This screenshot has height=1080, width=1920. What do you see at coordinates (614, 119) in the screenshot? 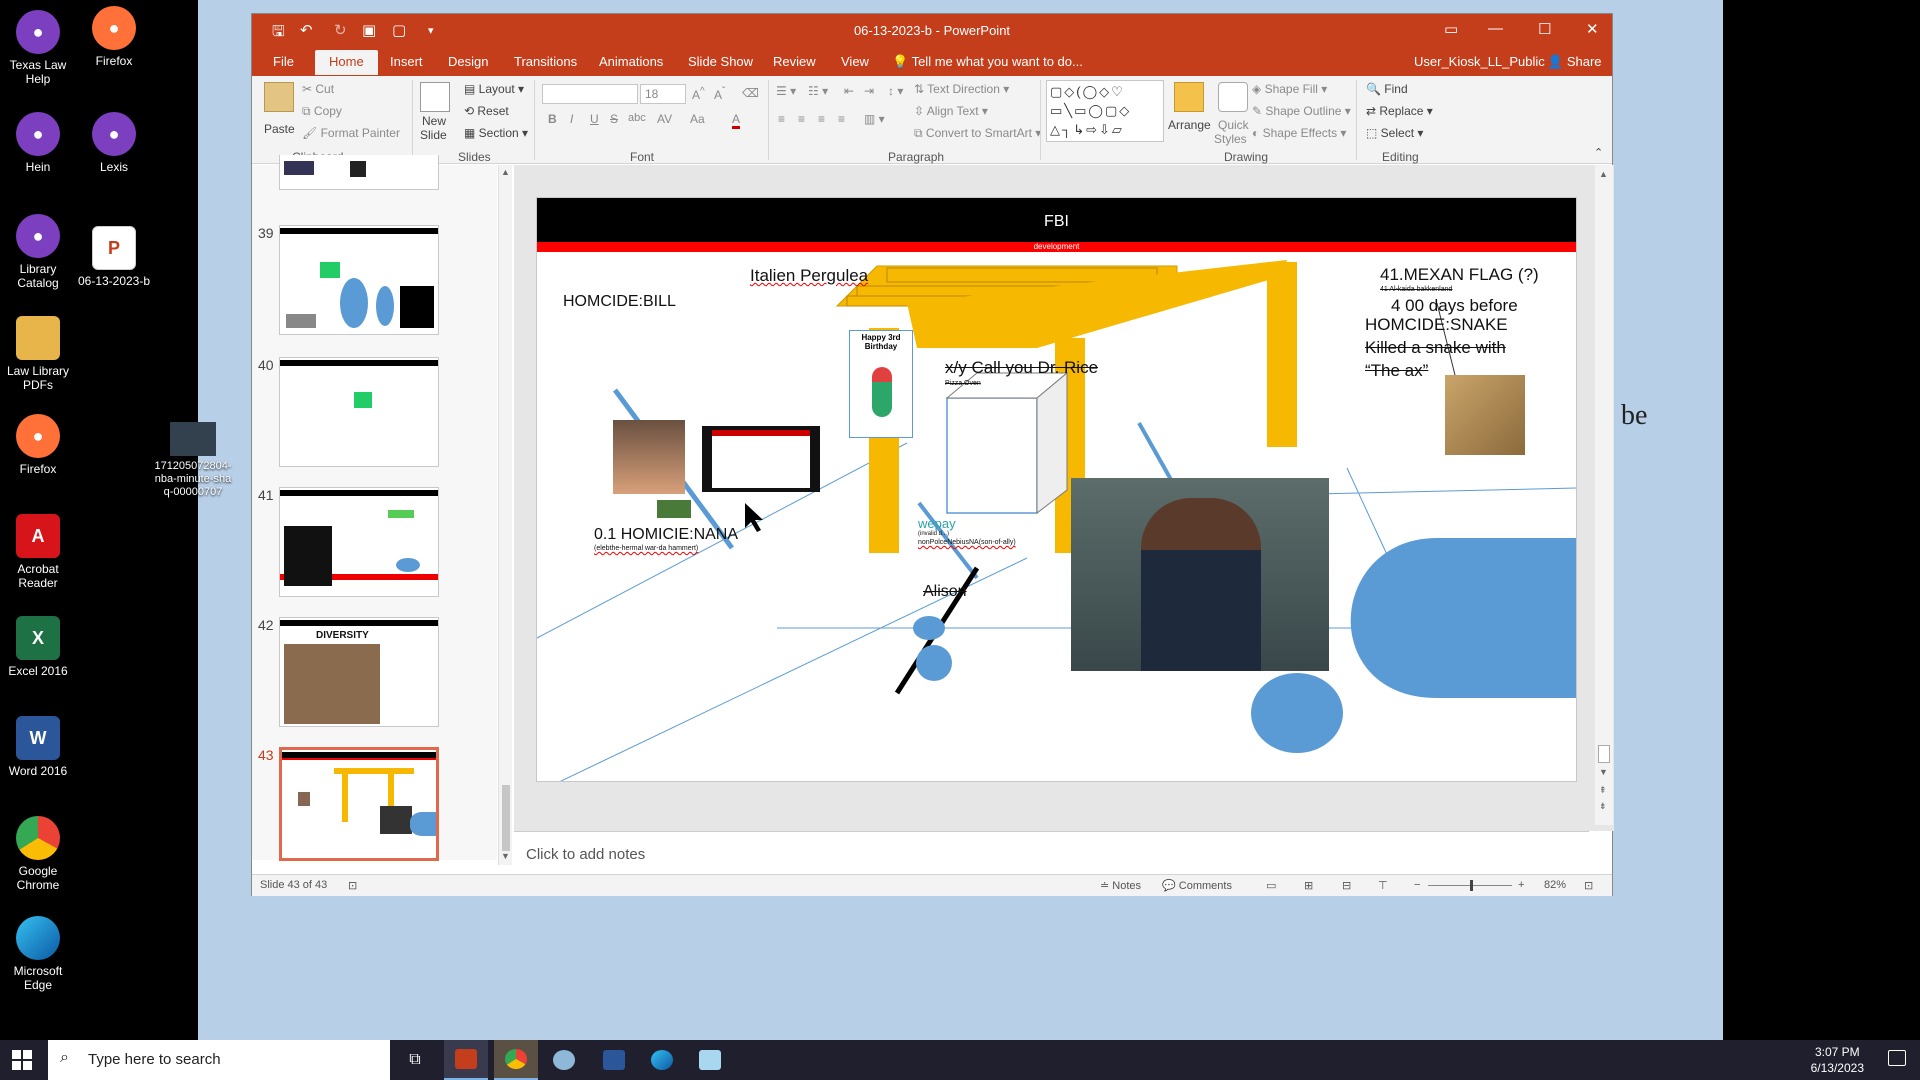
I see `strikethrough-button: S` at bounding box center [614, 119].